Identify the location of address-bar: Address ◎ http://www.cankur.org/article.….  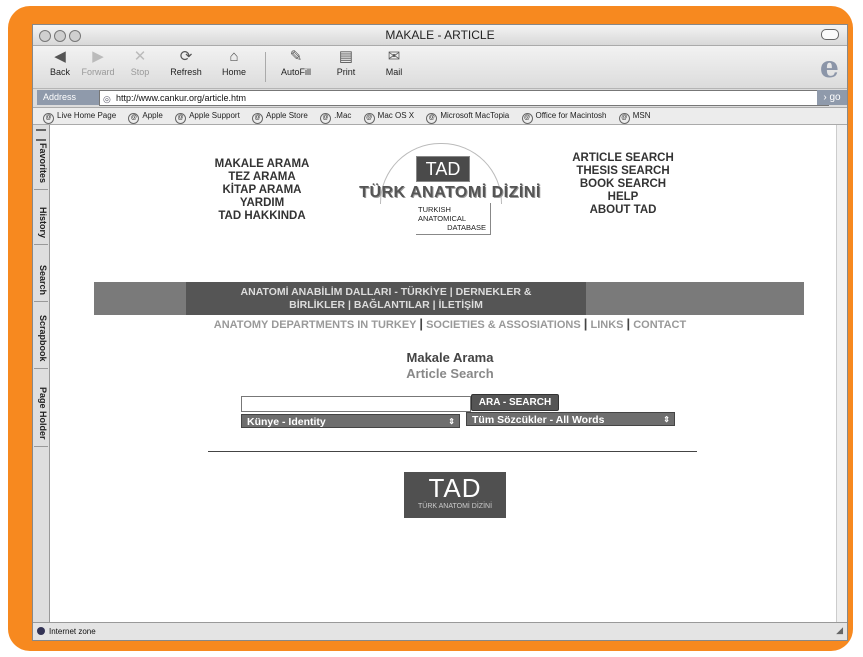
(440, 98).